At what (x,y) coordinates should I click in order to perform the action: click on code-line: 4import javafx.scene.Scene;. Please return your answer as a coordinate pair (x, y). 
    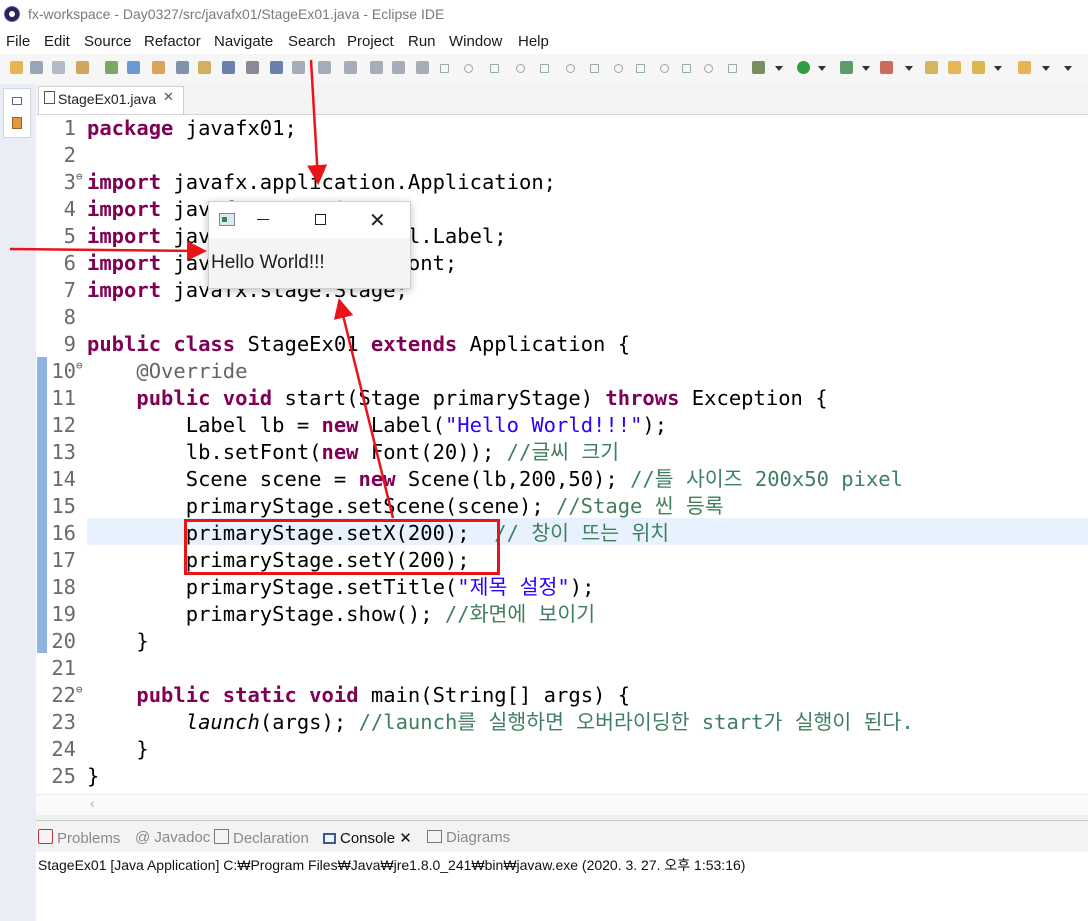
    Looking at the image, I should click on (568, 209).